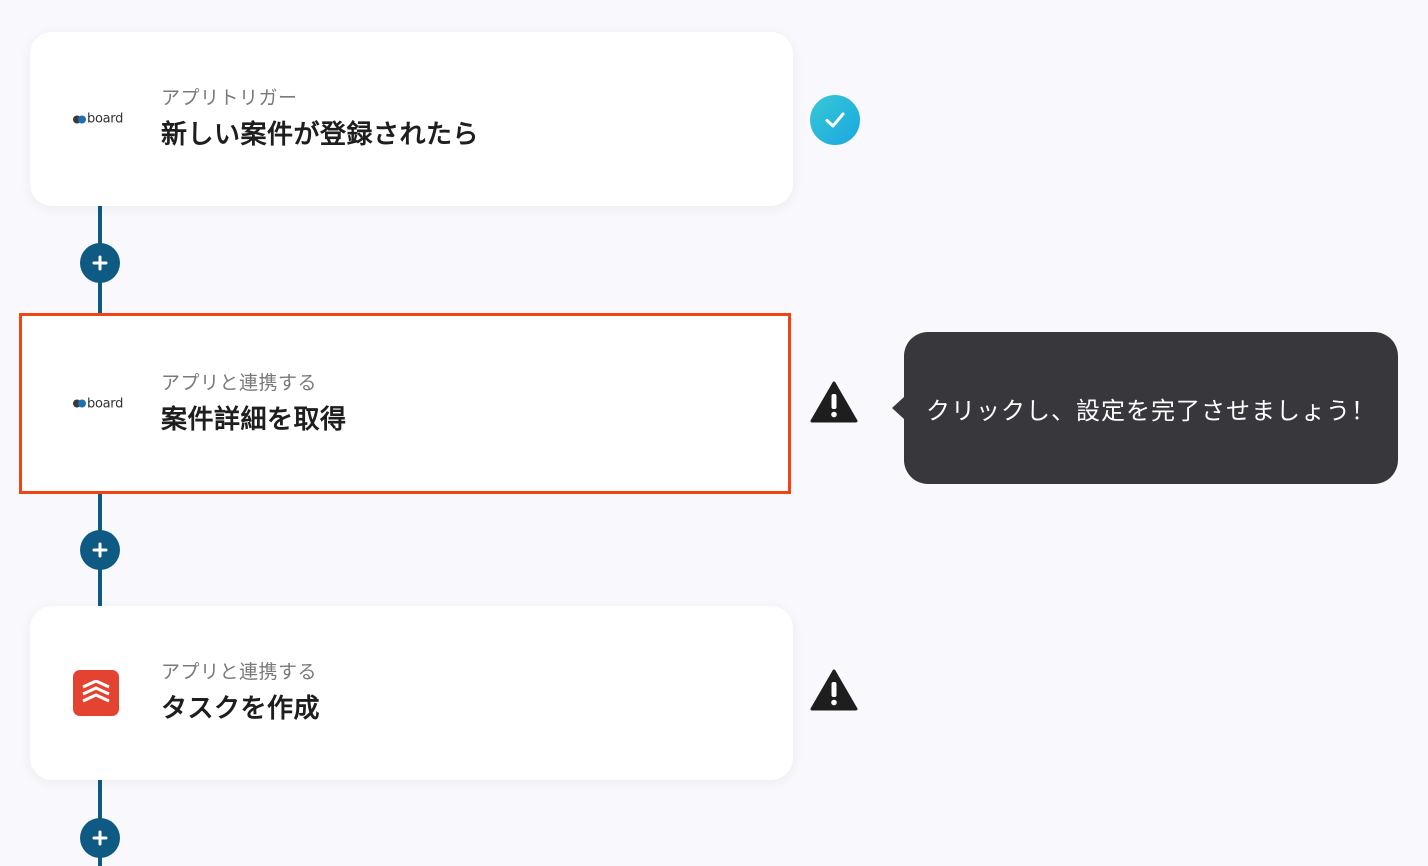  I want to click on step-subtitle: アプリトリガー, so click(229, 98).